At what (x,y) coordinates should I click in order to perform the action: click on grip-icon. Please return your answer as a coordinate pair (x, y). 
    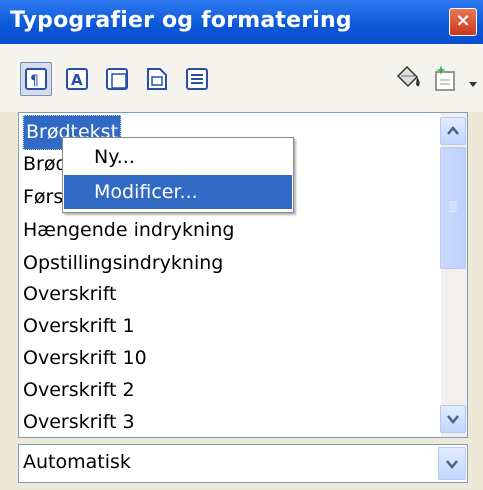
    Looking at the image, I should click on (453, 206).